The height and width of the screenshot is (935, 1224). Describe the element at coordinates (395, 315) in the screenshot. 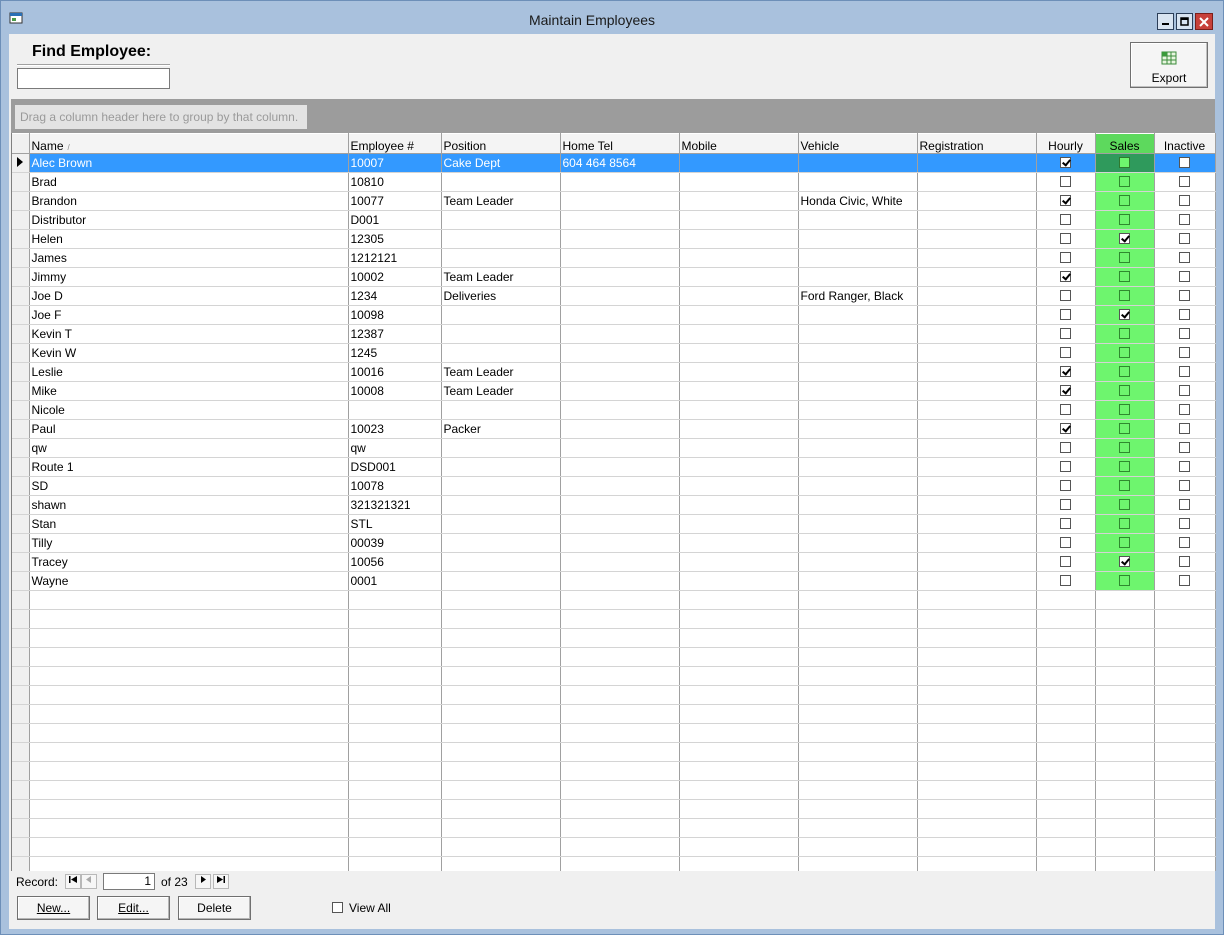

I see `cell-emp: 10098` at that location.